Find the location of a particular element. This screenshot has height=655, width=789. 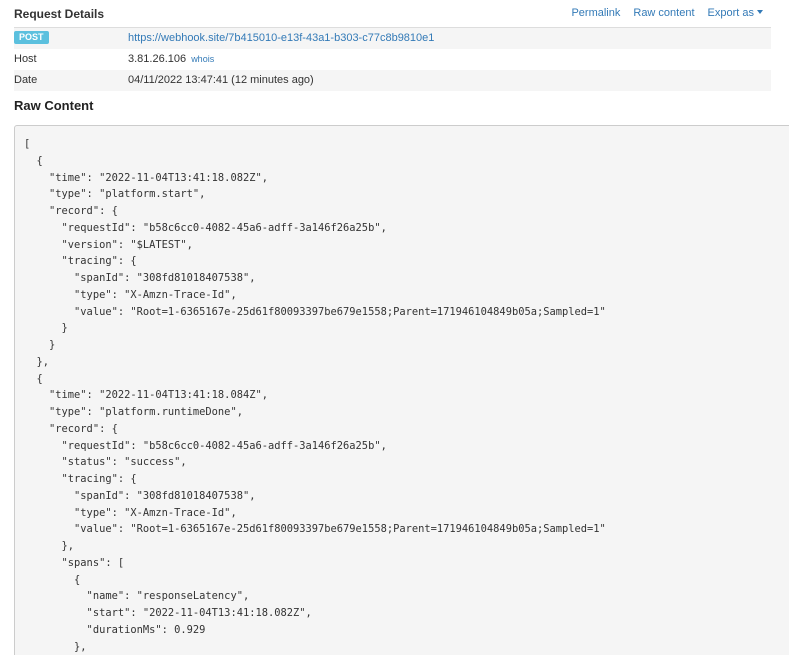

export-as-label: Export as is located at coordinates (730, 13).